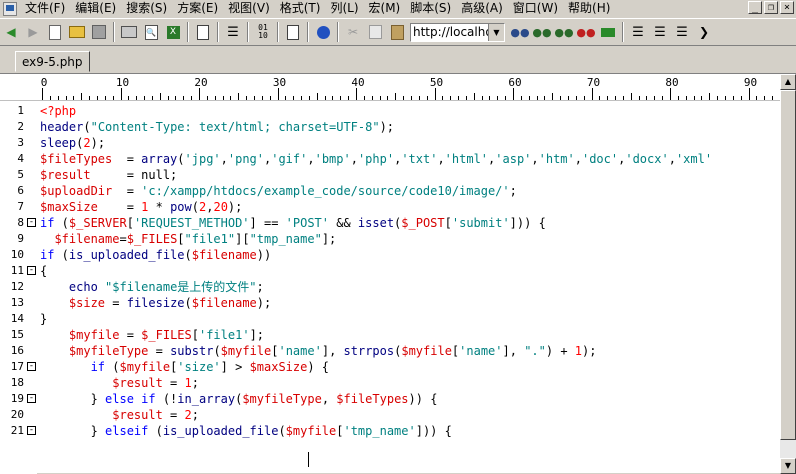 The width and height of the screenshot is (796, 474). Describe the element at coordinates (203, 32) in the screenshot. I see `document-button` at that location.